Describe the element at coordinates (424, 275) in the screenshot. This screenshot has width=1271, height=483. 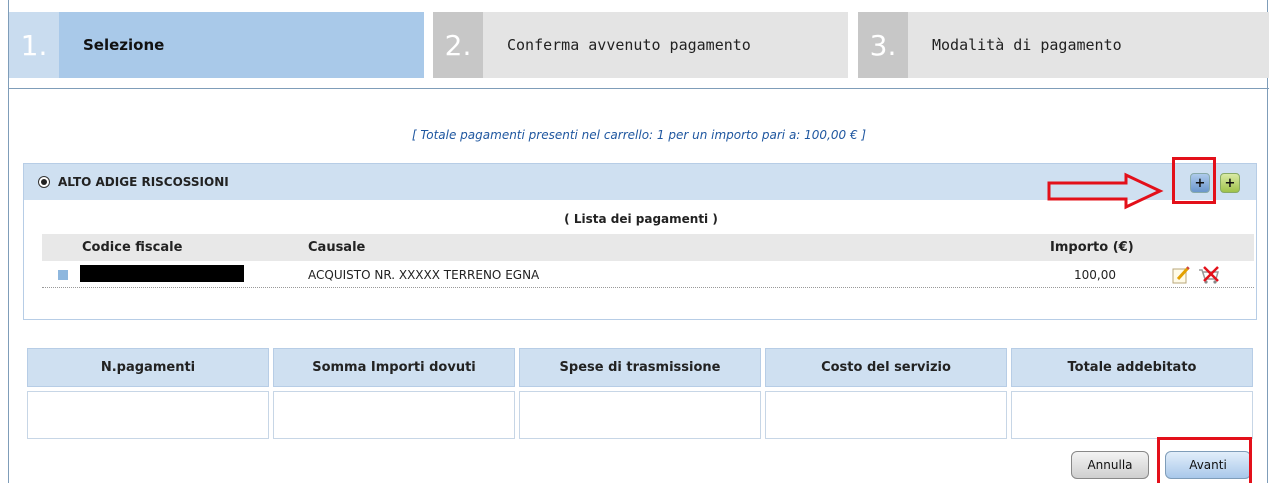
I see `row-causale: ACQUISTO NR. XXXXX TERRENO EGNA` at that location.